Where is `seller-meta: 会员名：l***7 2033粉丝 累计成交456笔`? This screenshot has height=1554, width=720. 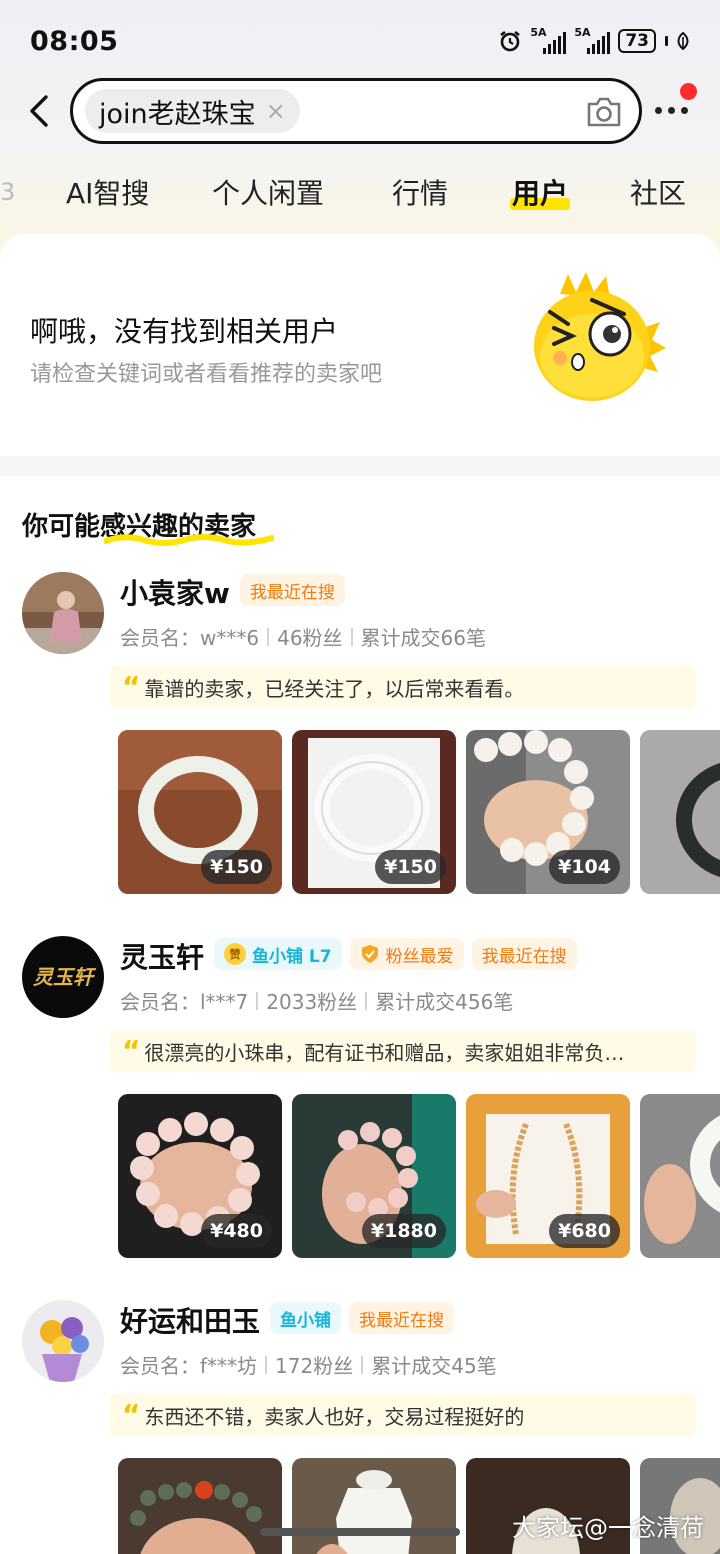
seller-meta: 会员名：l***7 2033粉丝 累计成交456笔 is located at coordinates (316, 1000).